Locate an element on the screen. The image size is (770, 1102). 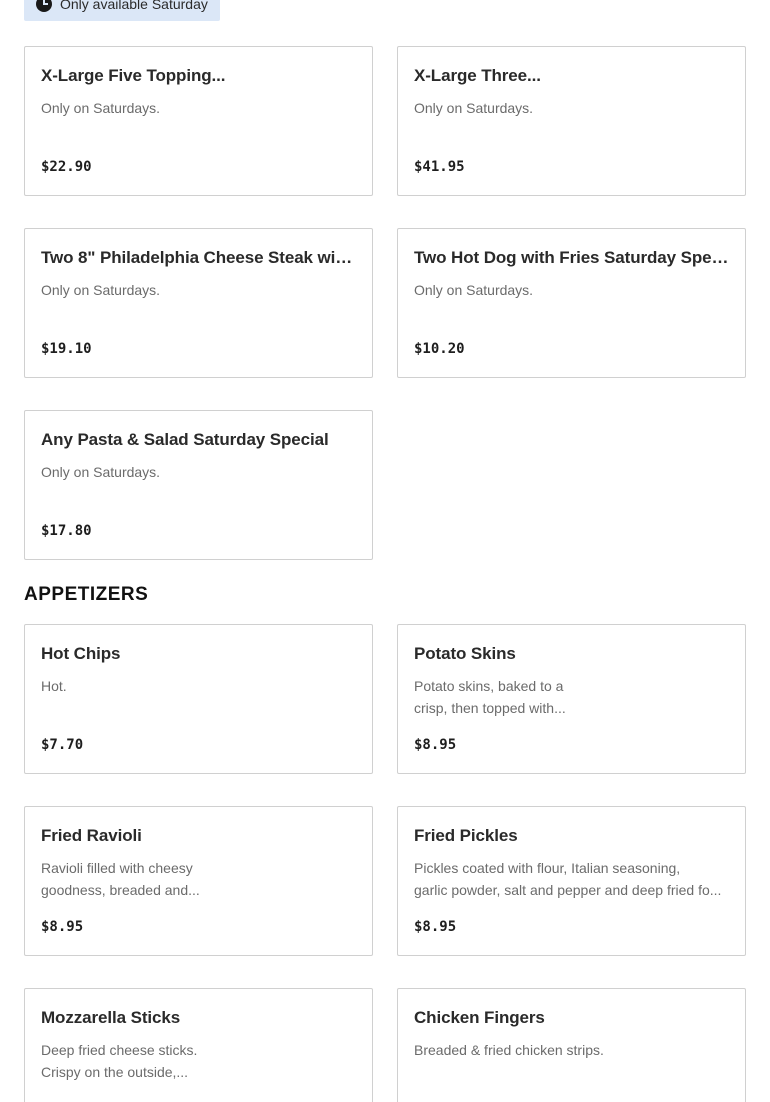
clock-icon is located at coordinates (44, 6).